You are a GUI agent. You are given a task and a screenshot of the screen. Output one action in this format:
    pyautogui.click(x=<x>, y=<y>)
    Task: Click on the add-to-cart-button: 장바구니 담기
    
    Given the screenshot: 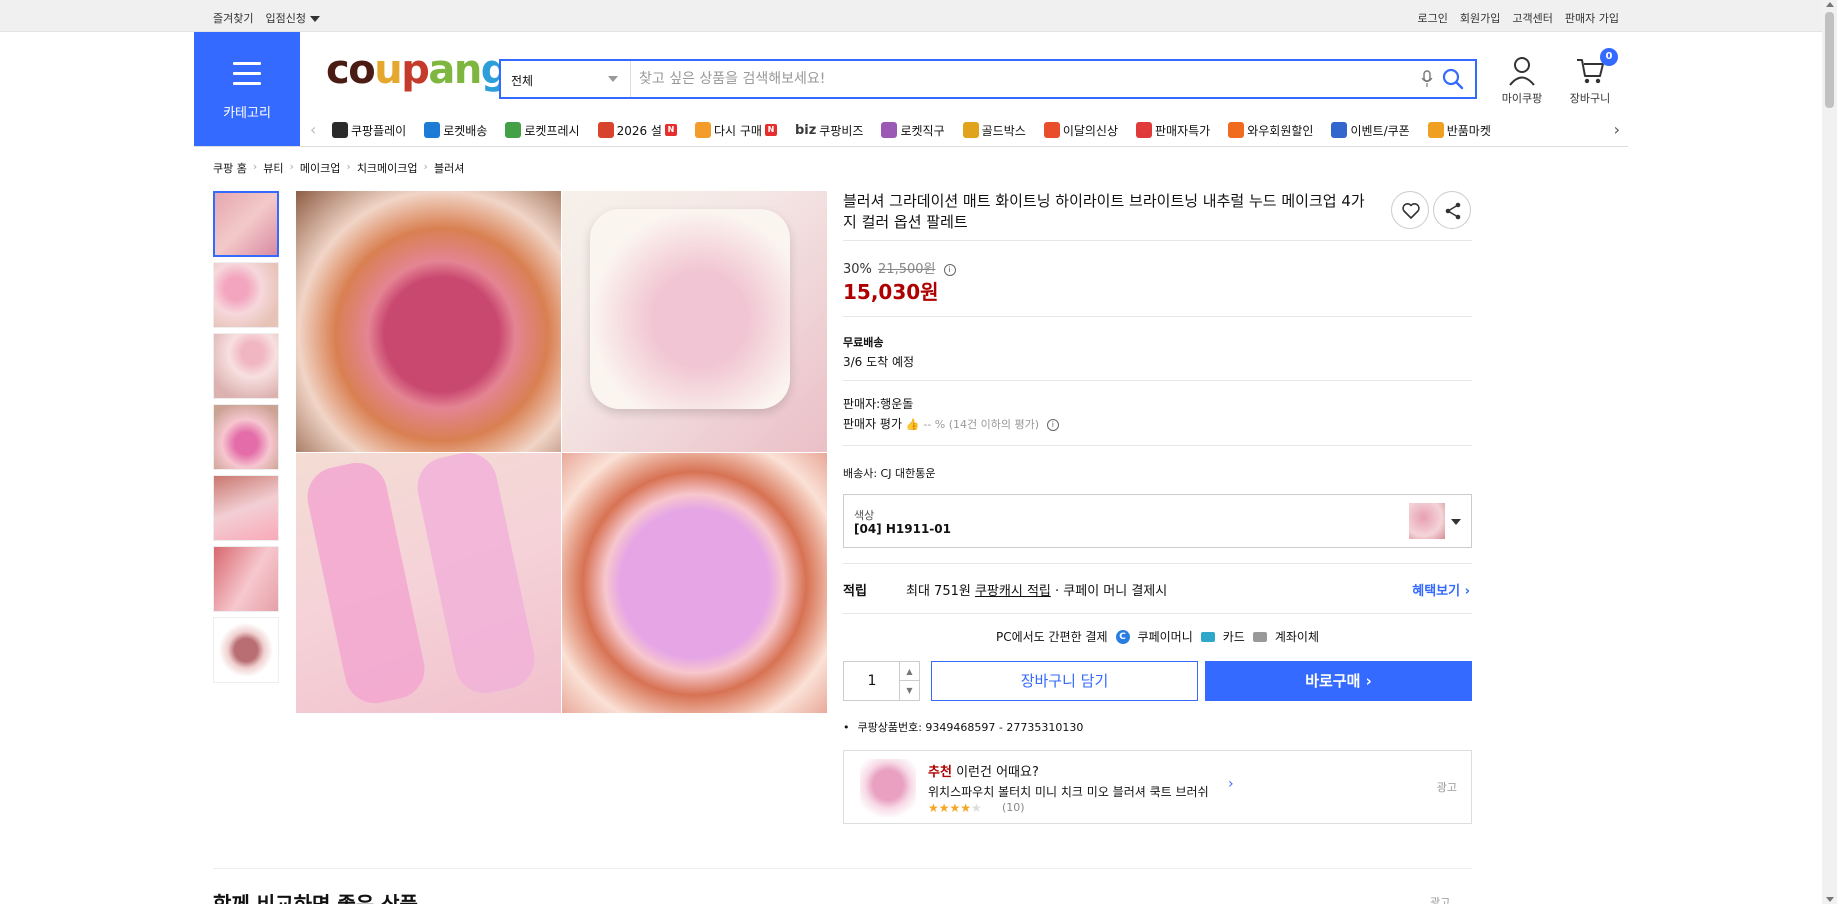 What is the action you would take?
    pyautogui.click(x=1064, y=681)
    